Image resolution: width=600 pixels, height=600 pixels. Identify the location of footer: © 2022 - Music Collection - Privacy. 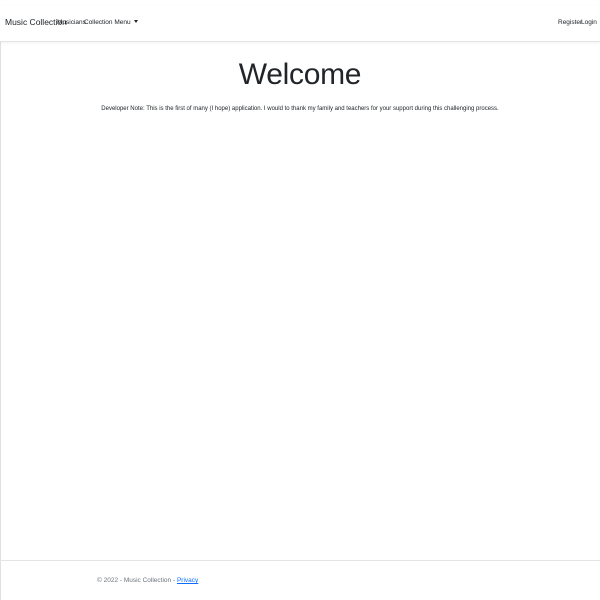
(300, 580).